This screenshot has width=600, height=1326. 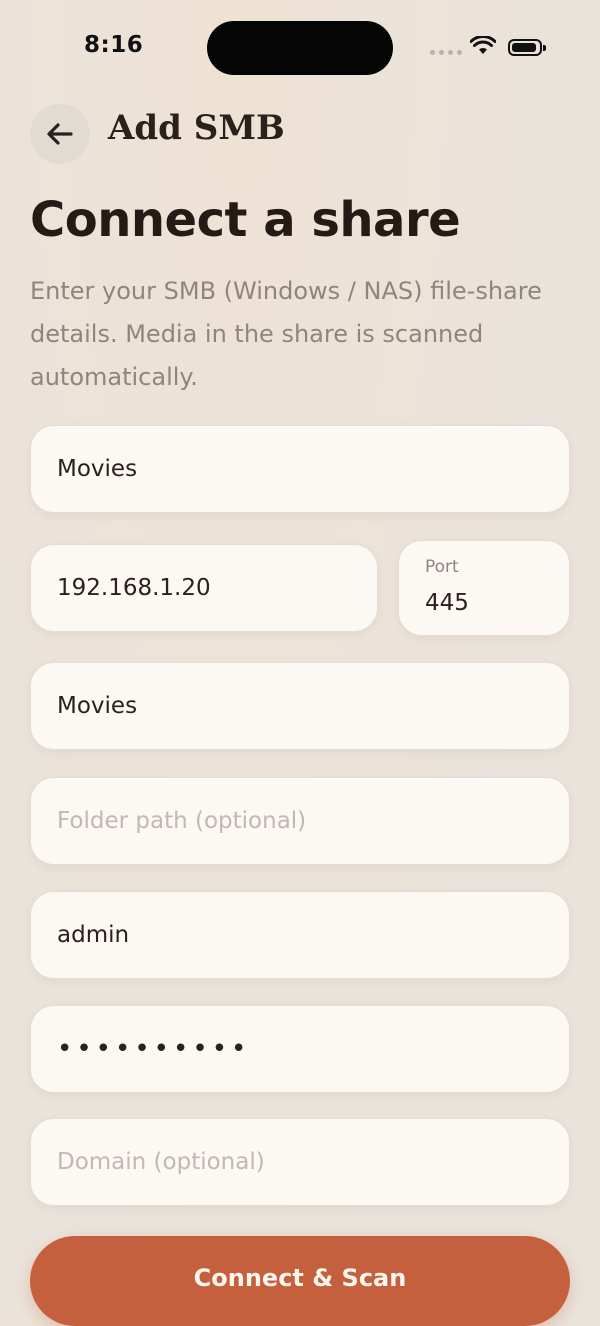 I want to click on status-bar: 8:16, so click(x=300, y=48).